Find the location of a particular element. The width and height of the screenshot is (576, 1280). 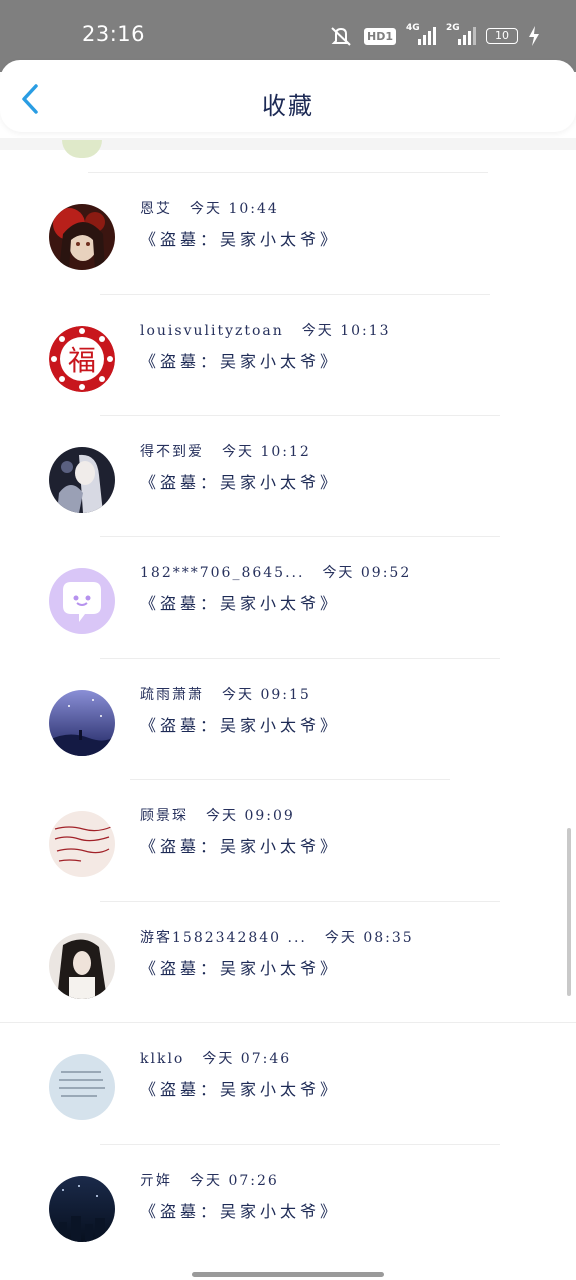

item-time: 今天 10:44 is located at coordinates (234, 209).